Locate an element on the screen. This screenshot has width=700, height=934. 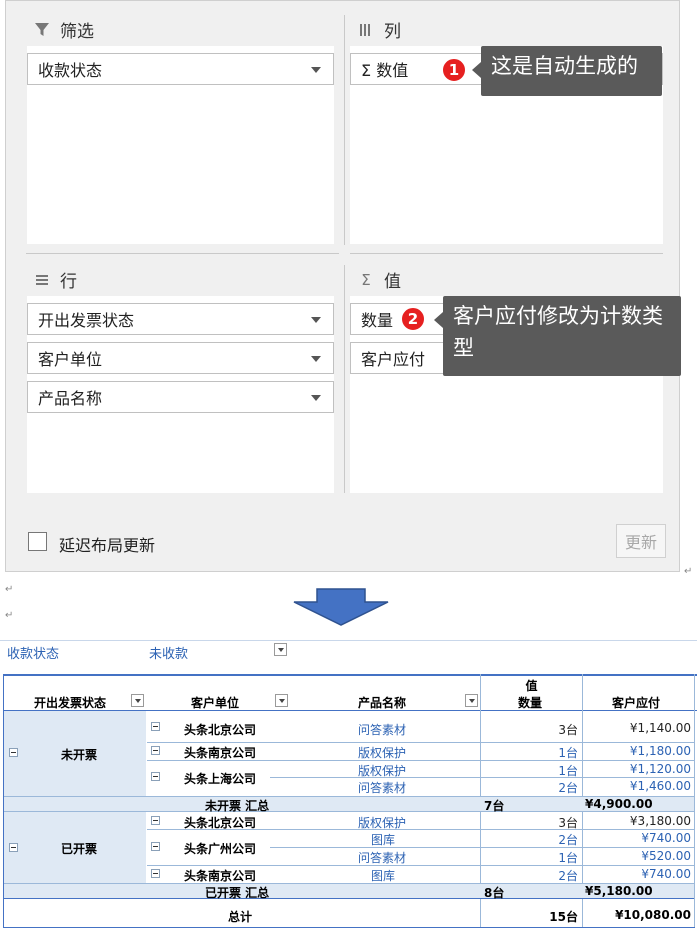
down-arrow-icon is located at coordinates (341, 607).